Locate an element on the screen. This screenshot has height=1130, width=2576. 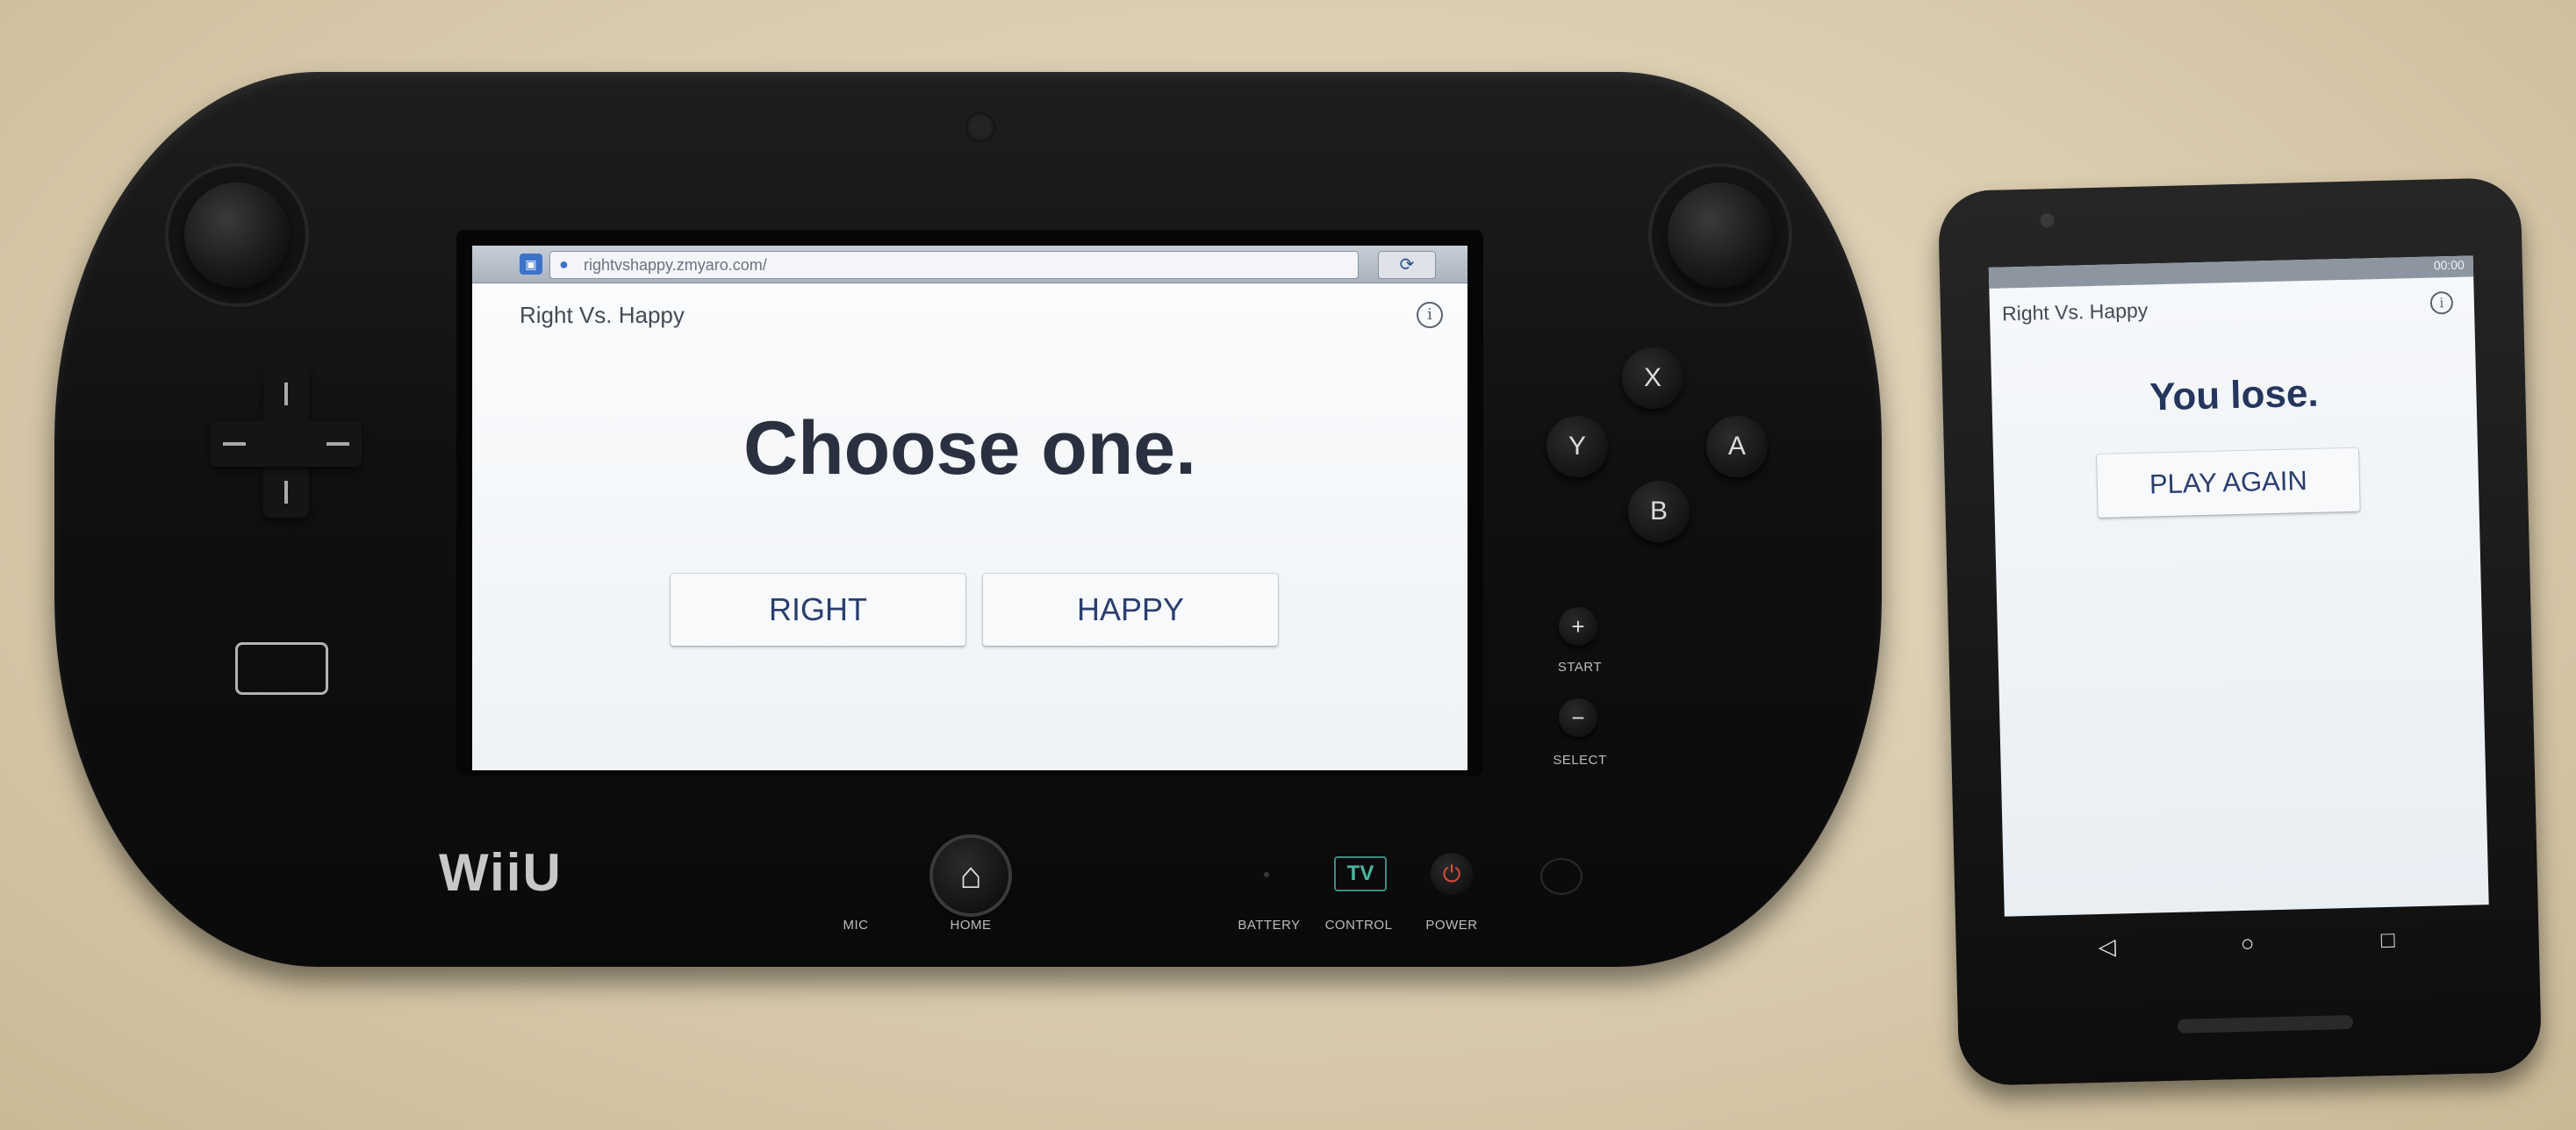
tv-control-button: TV is located at coordinates (1361, 873).